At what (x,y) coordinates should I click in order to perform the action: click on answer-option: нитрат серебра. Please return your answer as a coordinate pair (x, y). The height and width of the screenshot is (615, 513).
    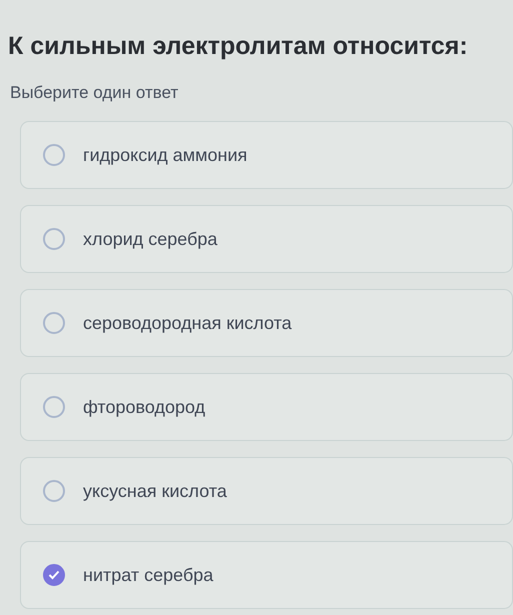
    Looking at the image, I should click on (266, 575).